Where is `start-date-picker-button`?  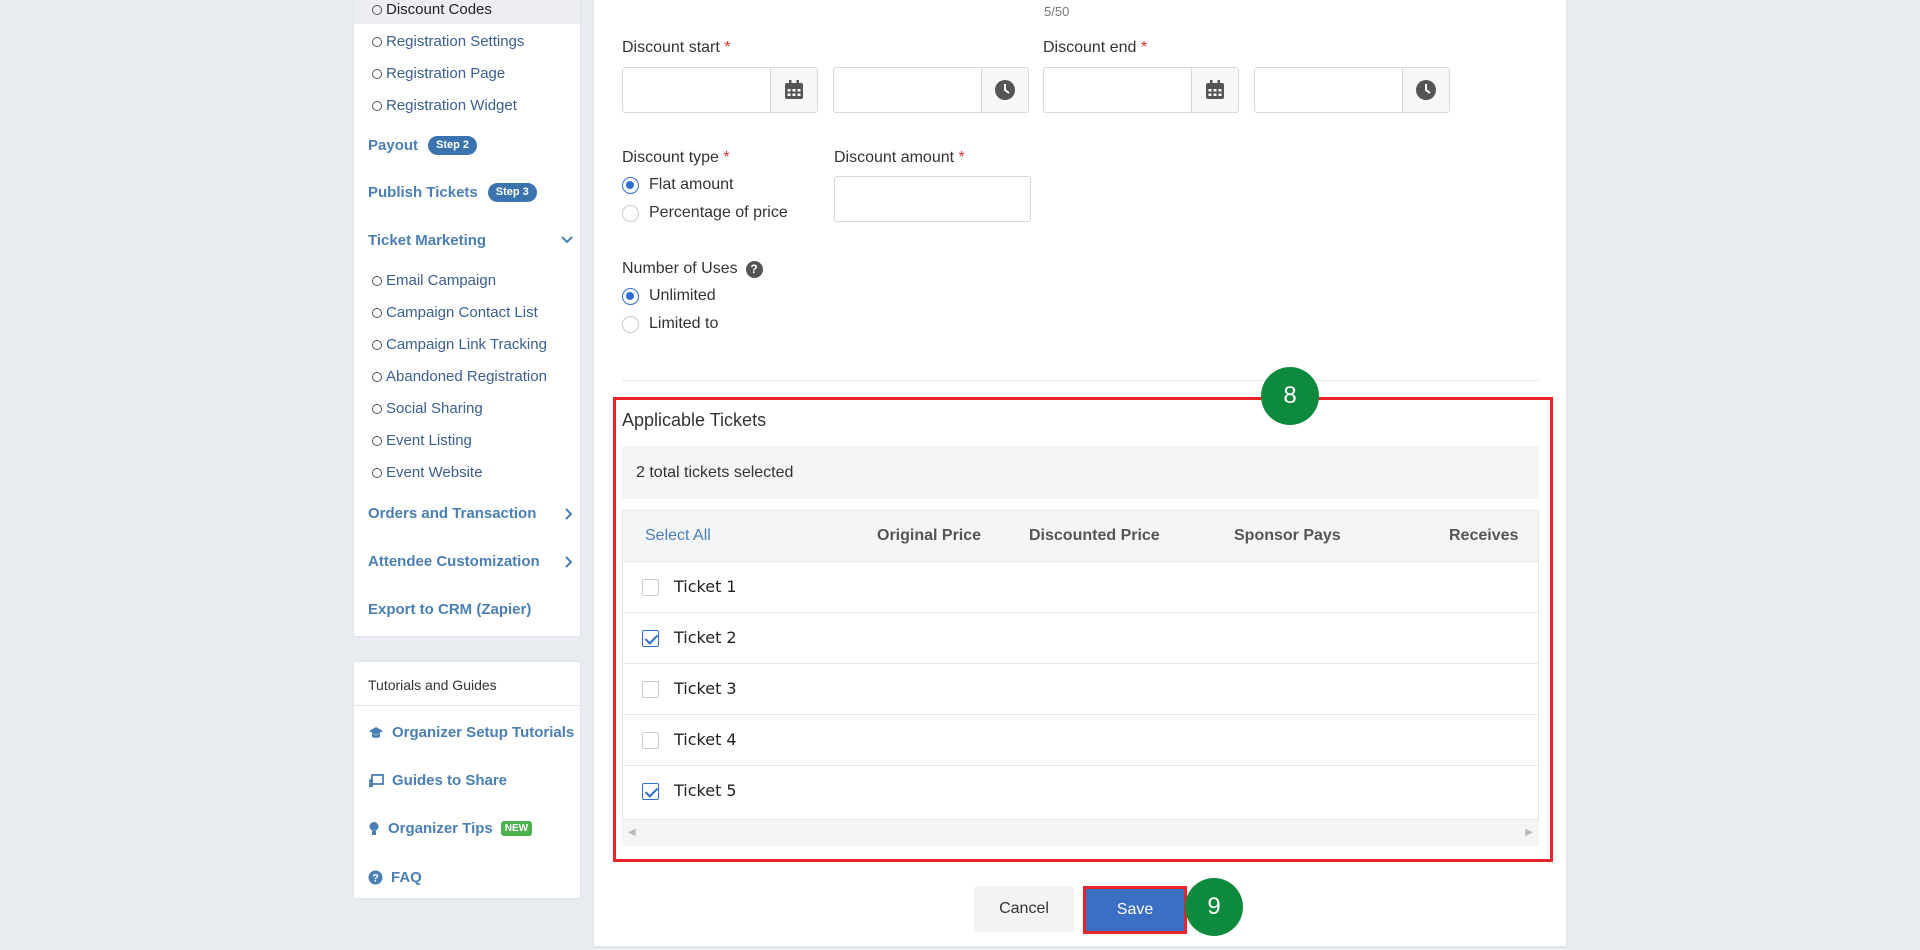
start-date-picker-button is located at coordinates (793, 90).